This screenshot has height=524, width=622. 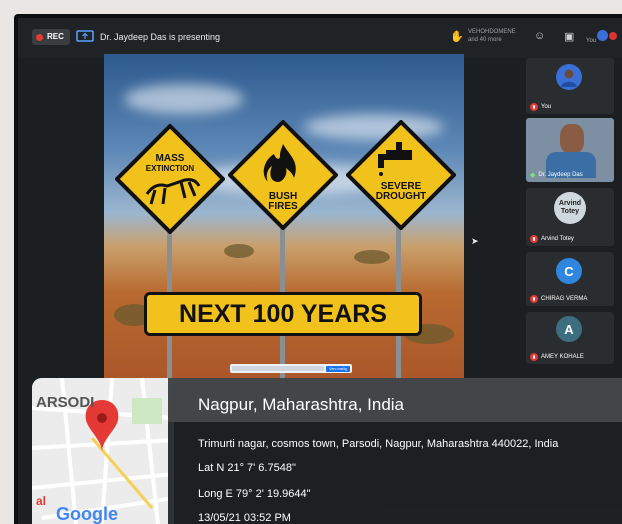 What do you see at coordinates (540, 107) in the screenshot?
I see `participant-name: You` at bounding box center [540, 107].